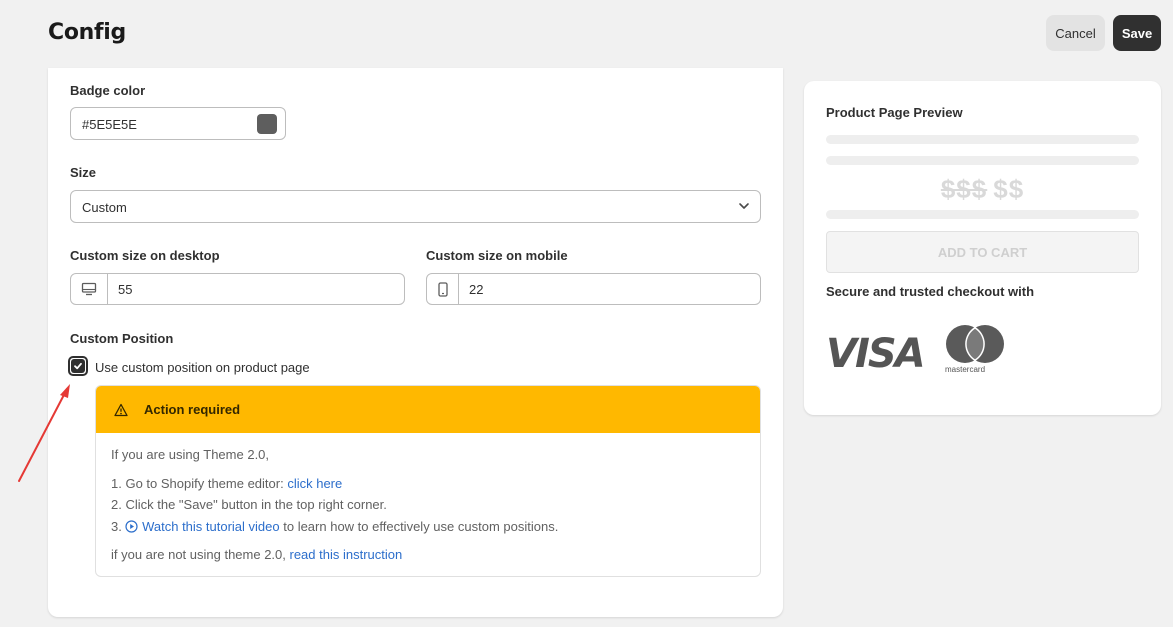 Image resolution: width=1173 pixels, height=627 pixels. Describe the element at coordinates (982, 252) in the screenshot. I see `add-to-cart-button: ADD TO CART` at that location.